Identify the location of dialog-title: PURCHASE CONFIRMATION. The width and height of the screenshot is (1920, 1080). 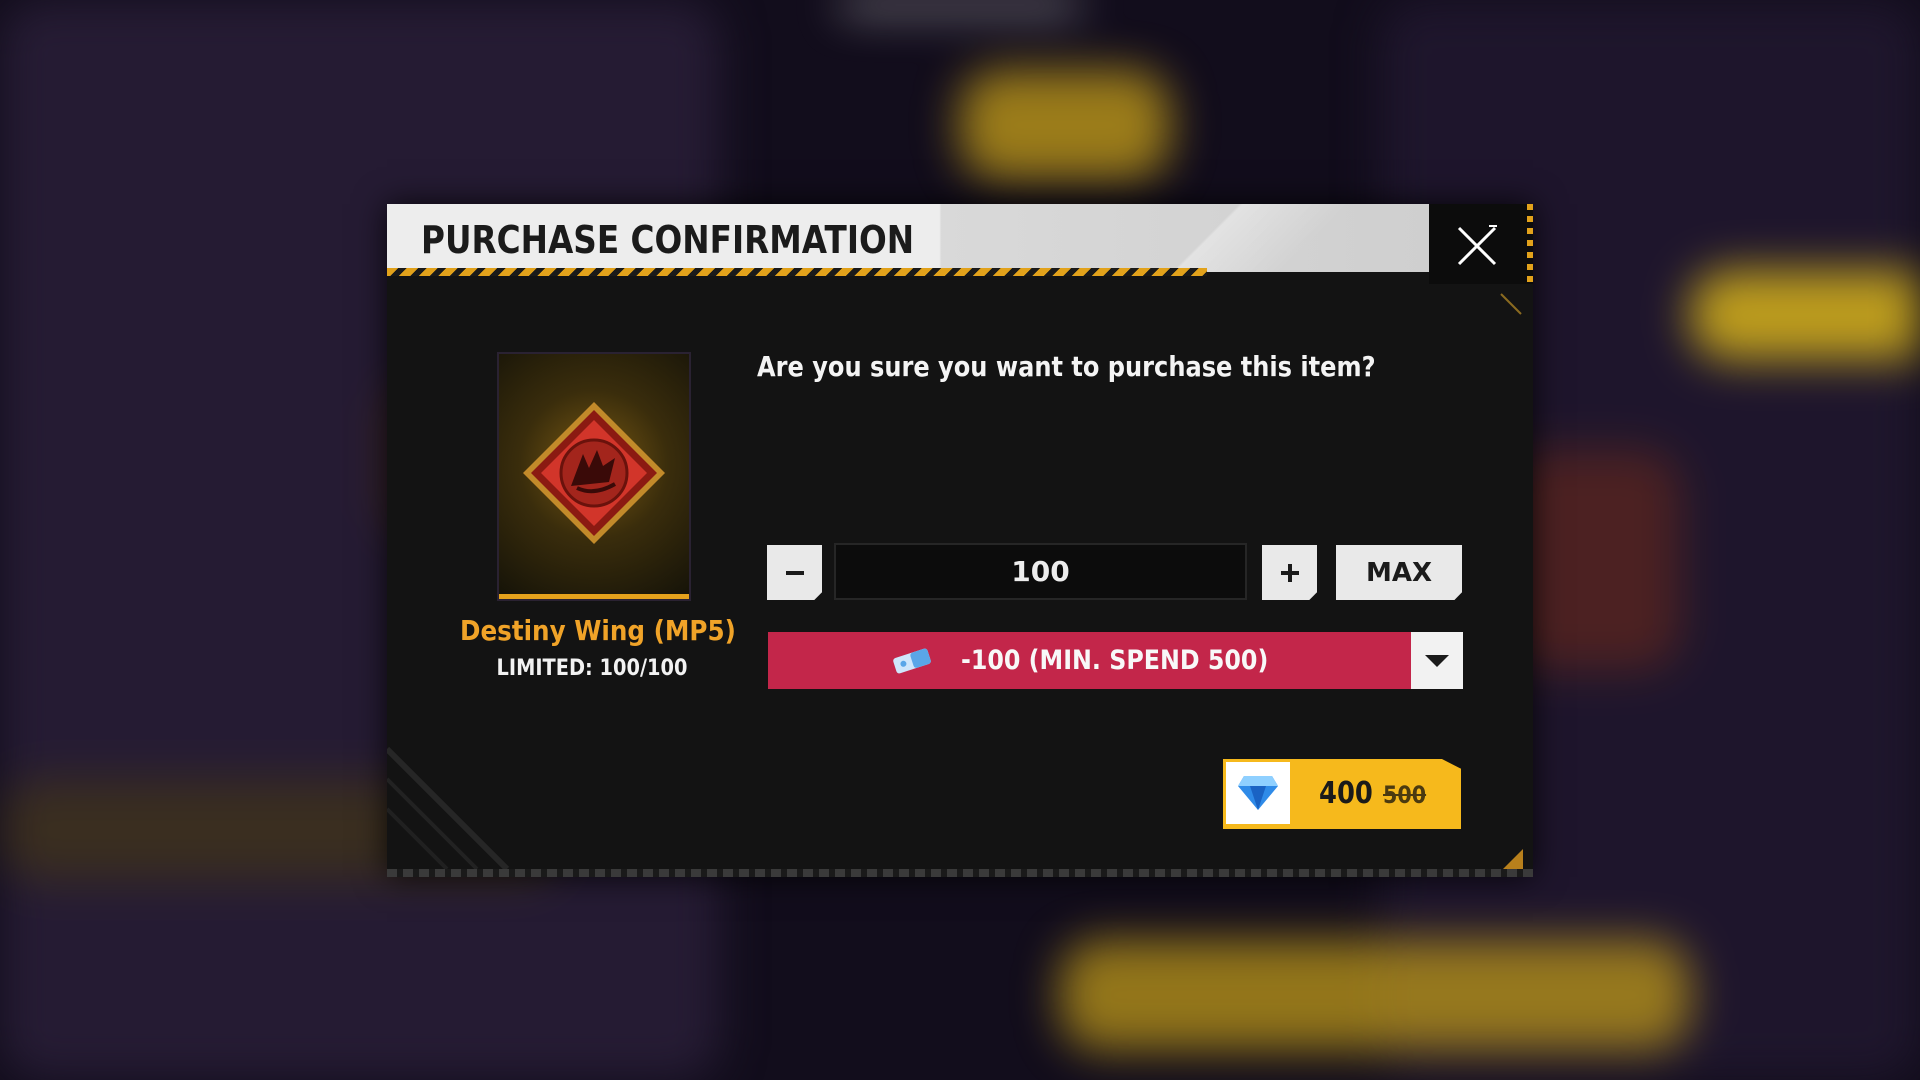
(668, 240).